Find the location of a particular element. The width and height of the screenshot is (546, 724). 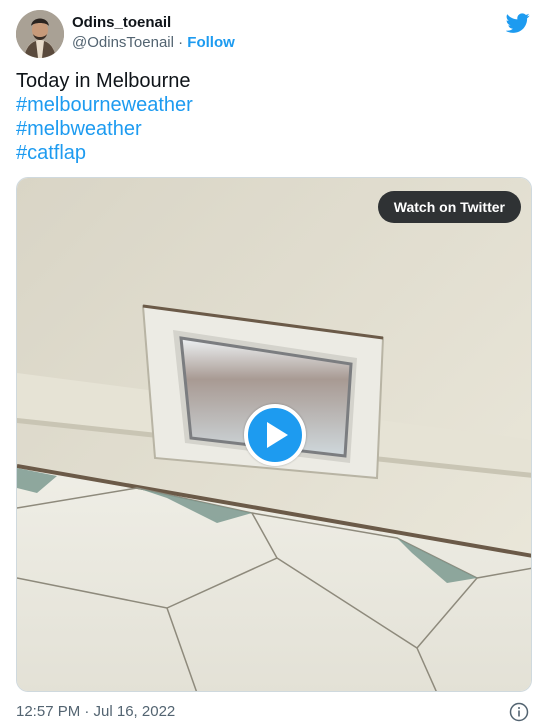

avatar is located at coordinates (40, 34).